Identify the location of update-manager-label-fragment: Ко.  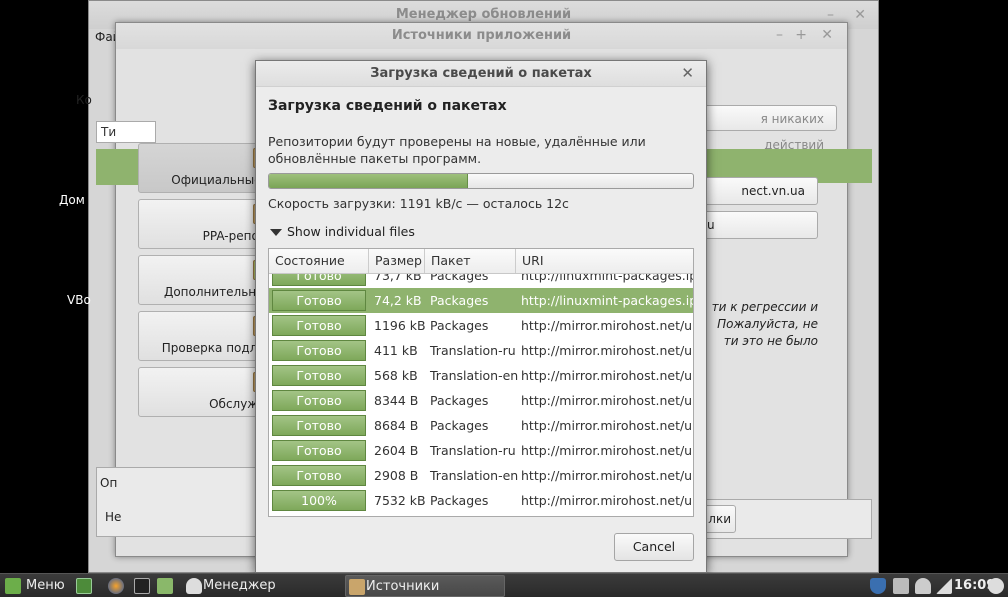
(84, 100).